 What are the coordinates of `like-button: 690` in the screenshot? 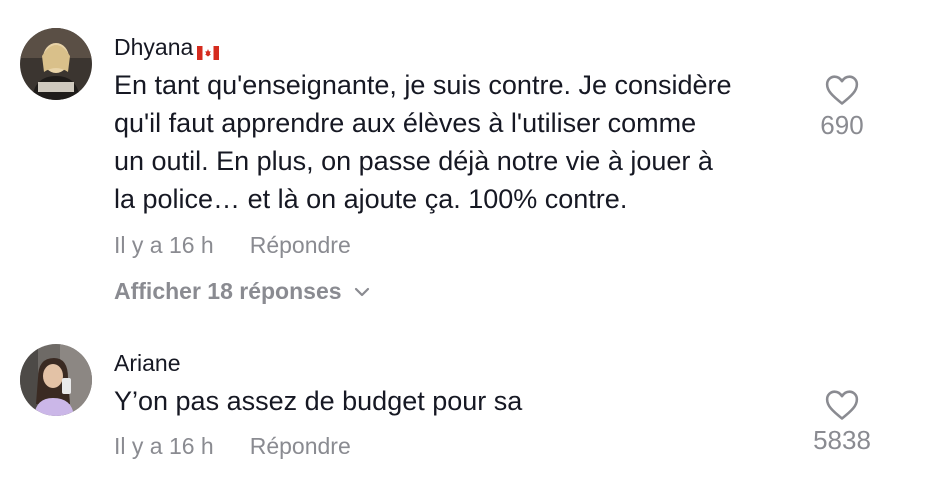 It's located at (842, 107).